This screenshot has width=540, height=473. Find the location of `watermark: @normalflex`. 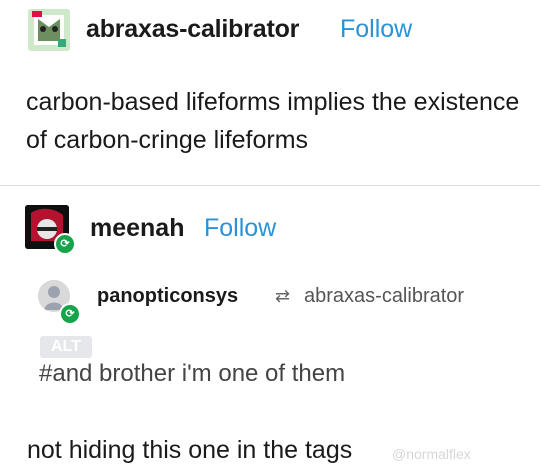

watermark: @normalflex is located at coordinates (431, 454).